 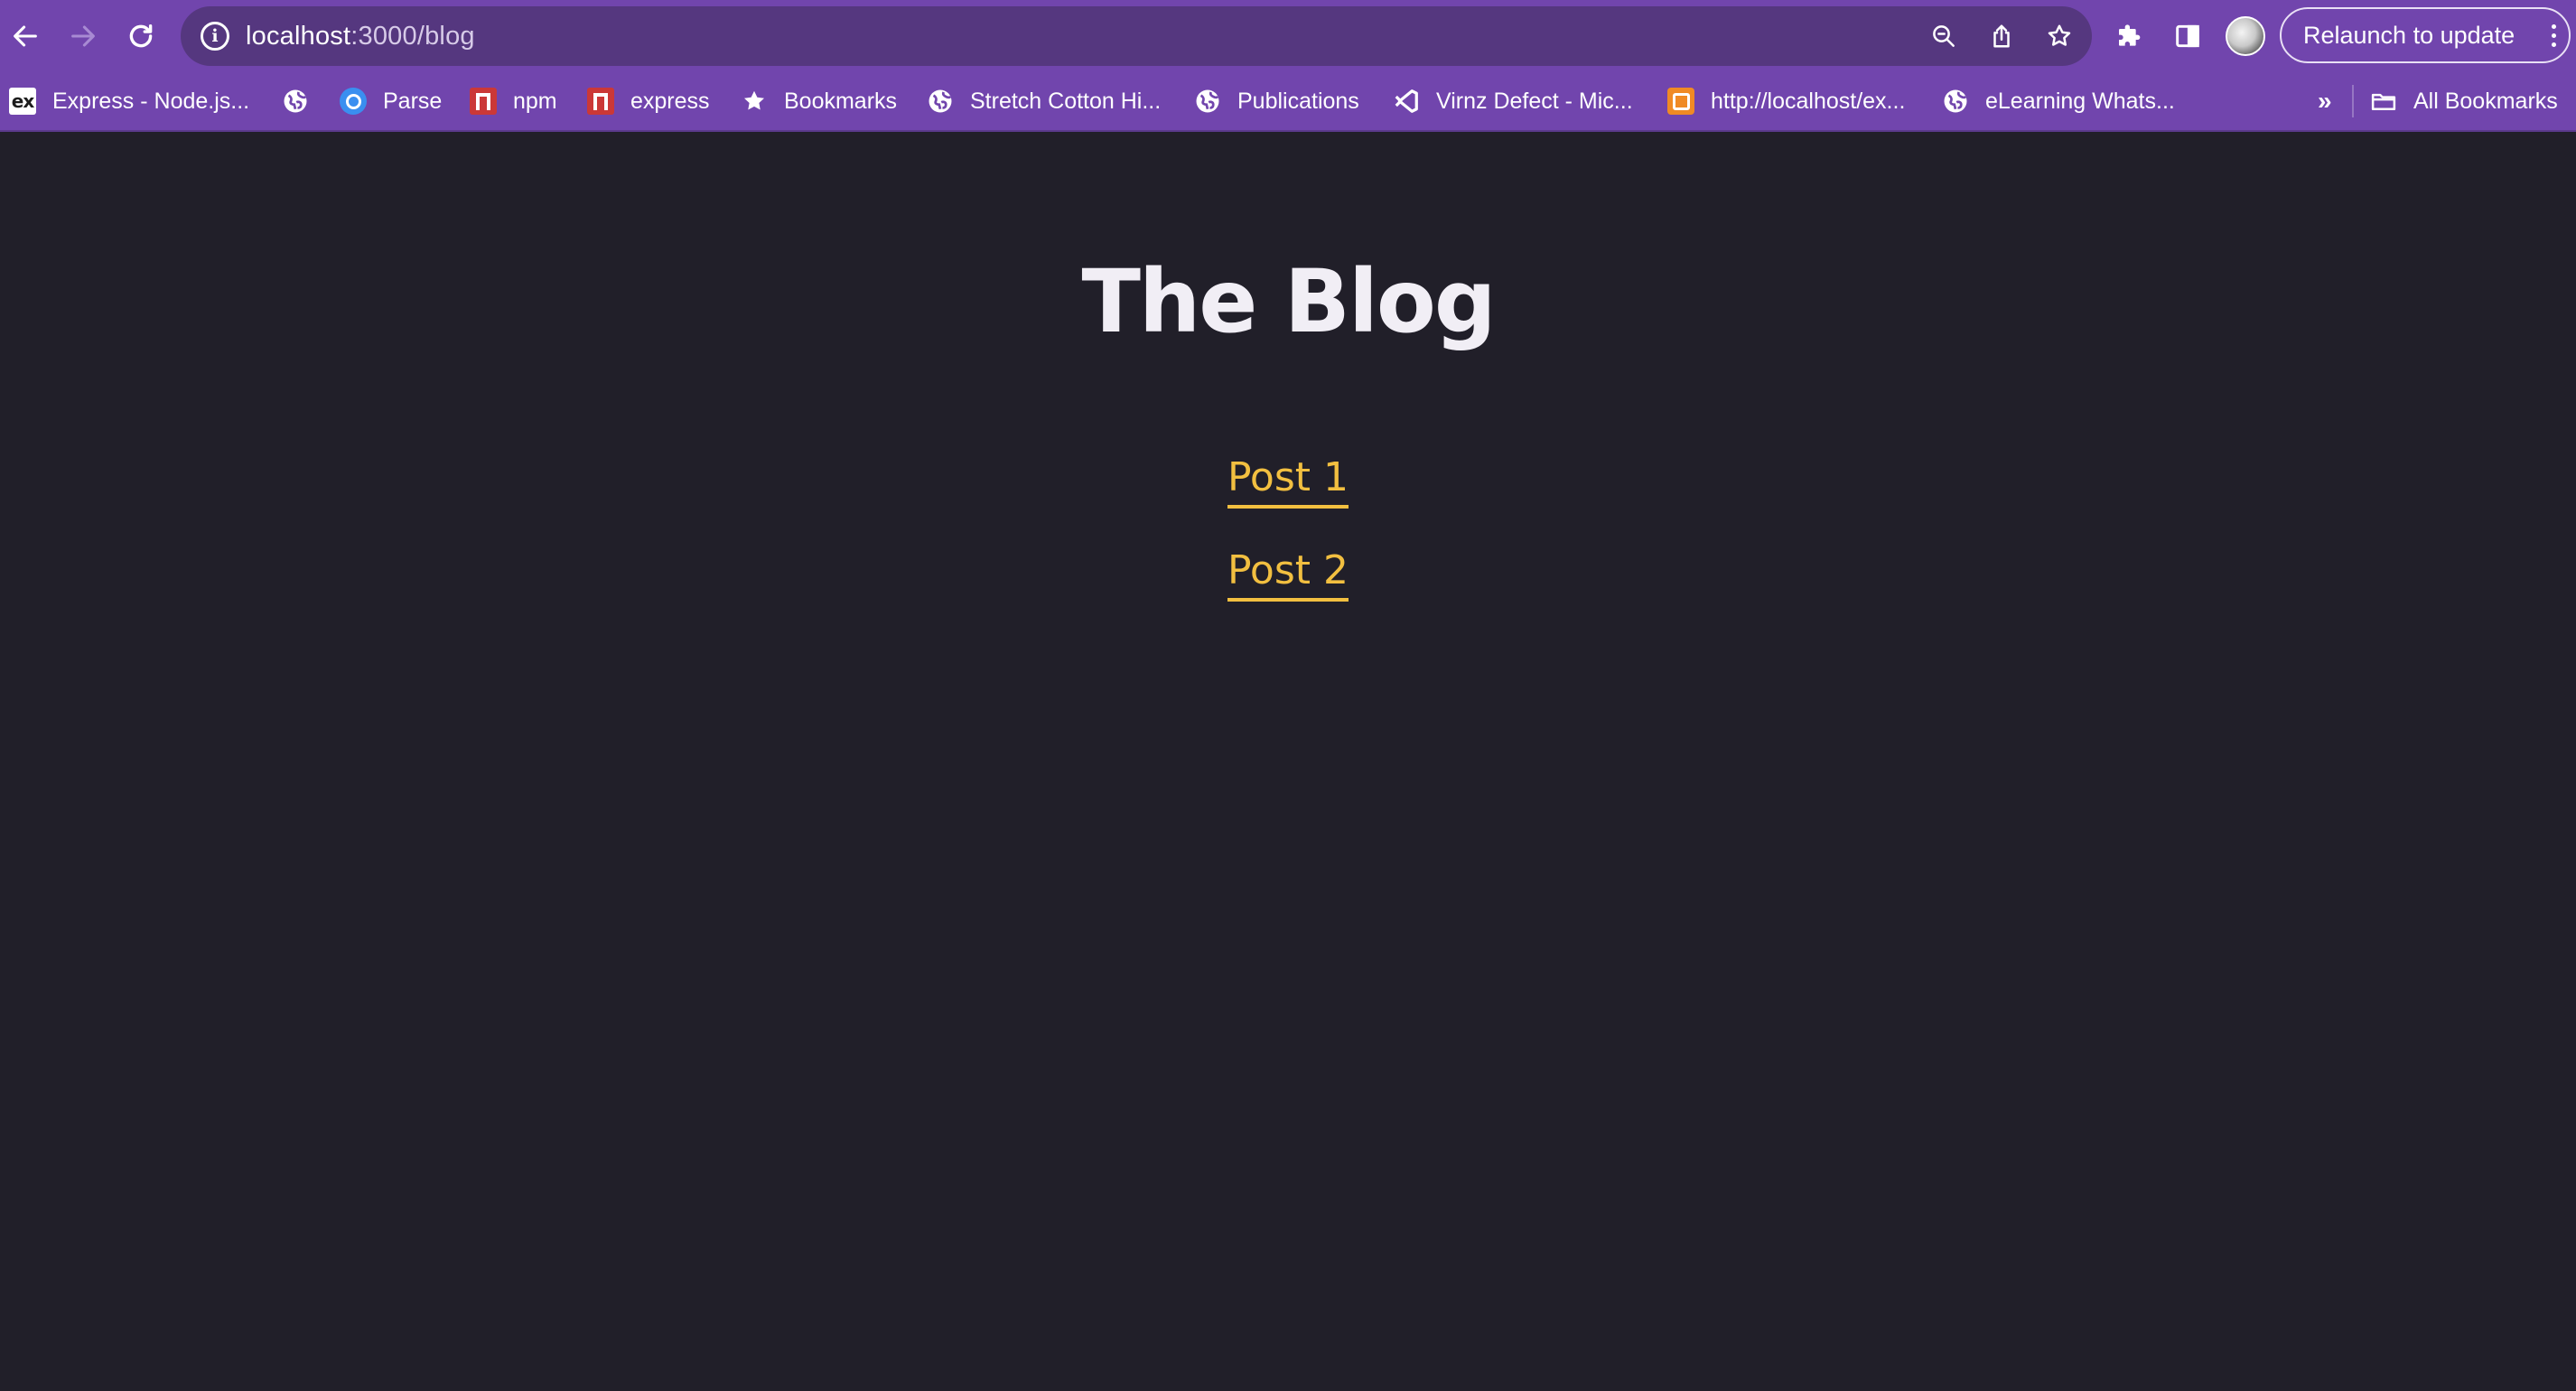 I want to click on chevron-double-right-icon: », so click(x=2325, y=101).